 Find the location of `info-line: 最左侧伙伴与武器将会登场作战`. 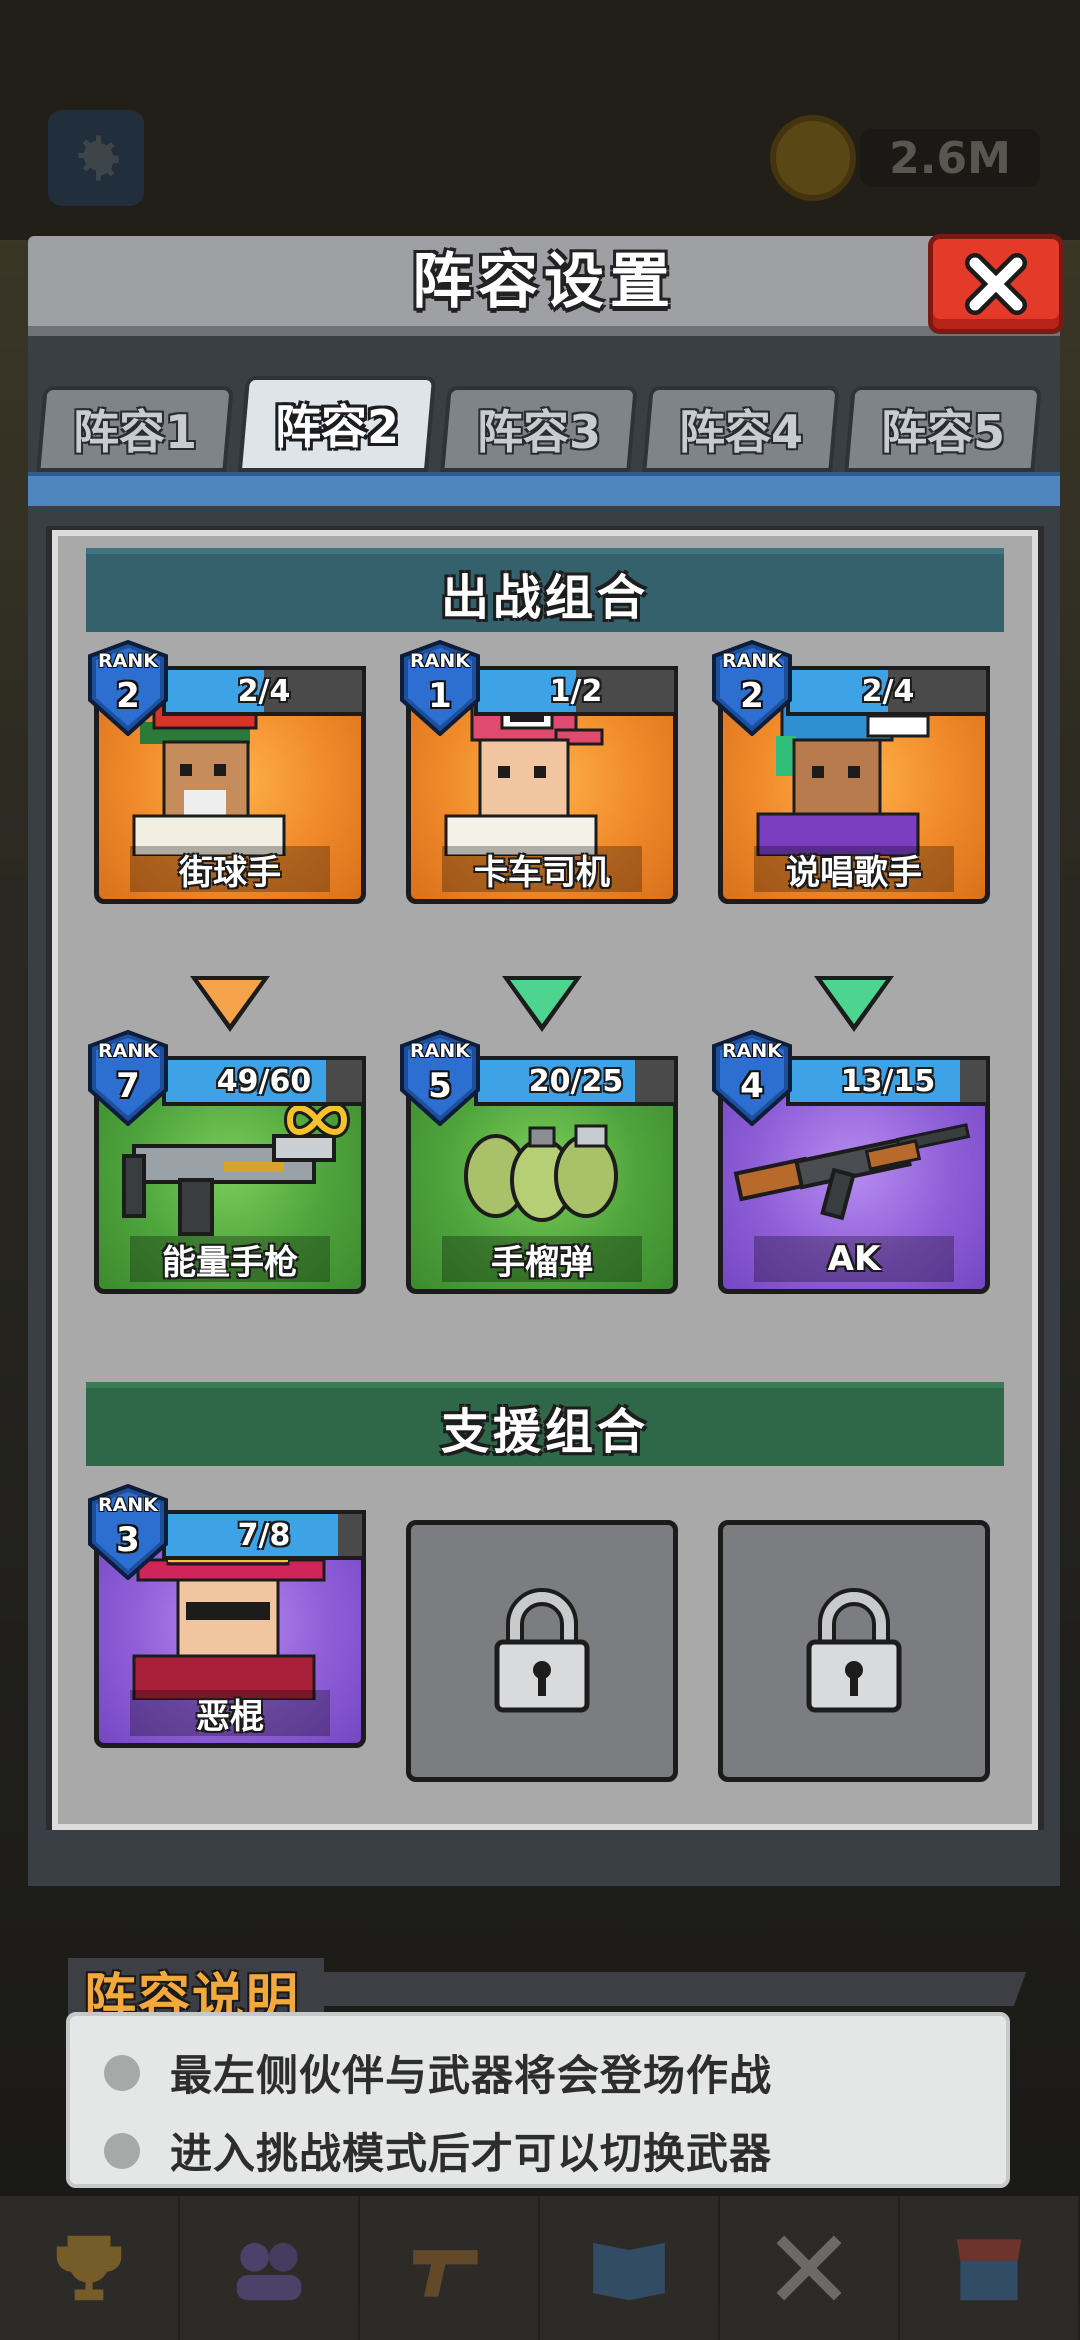

info-line: 最左侧伙伴与武器将会登场作战 is located at coordinates (438, 2072).